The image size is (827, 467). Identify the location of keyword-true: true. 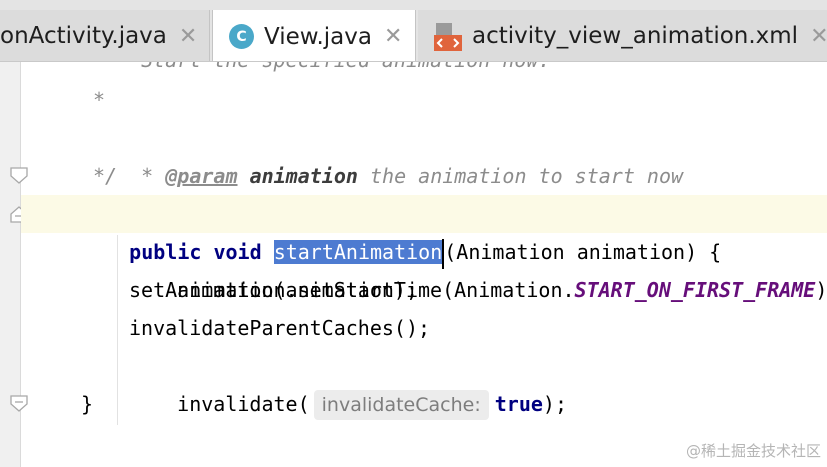
(518, 404).